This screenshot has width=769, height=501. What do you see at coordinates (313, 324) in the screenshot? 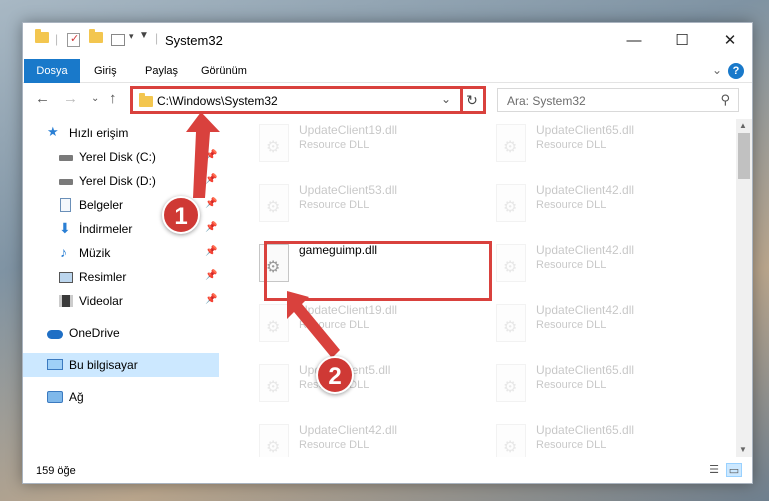
I see `arrow-to-file` at bounding box center [313, 324].